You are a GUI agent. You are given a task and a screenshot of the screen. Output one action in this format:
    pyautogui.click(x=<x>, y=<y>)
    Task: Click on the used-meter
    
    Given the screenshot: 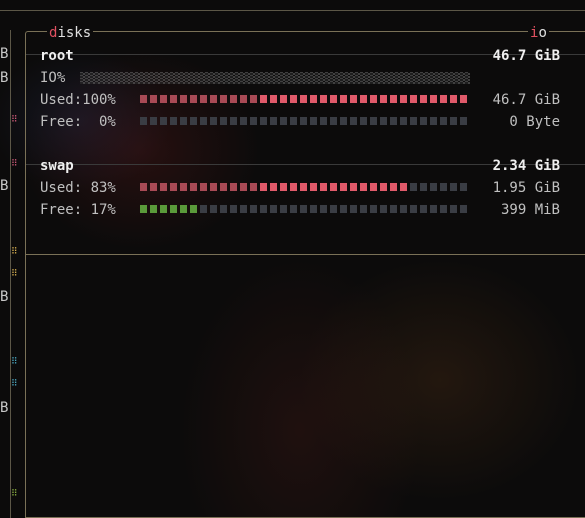 What is the action you would take?
    pyautogui.click(x=305, y=100)
    